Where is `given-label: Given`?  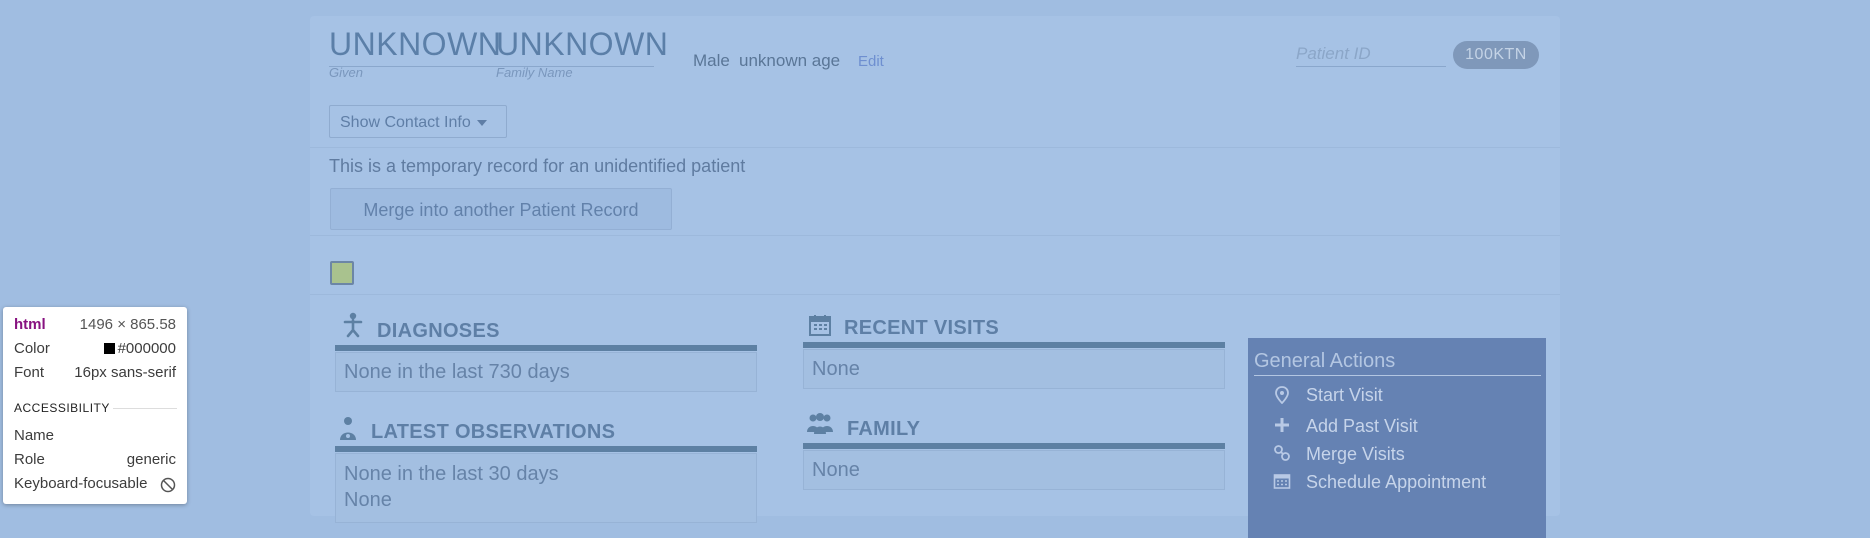 given-label: Given is located at coordinates (346, 72).